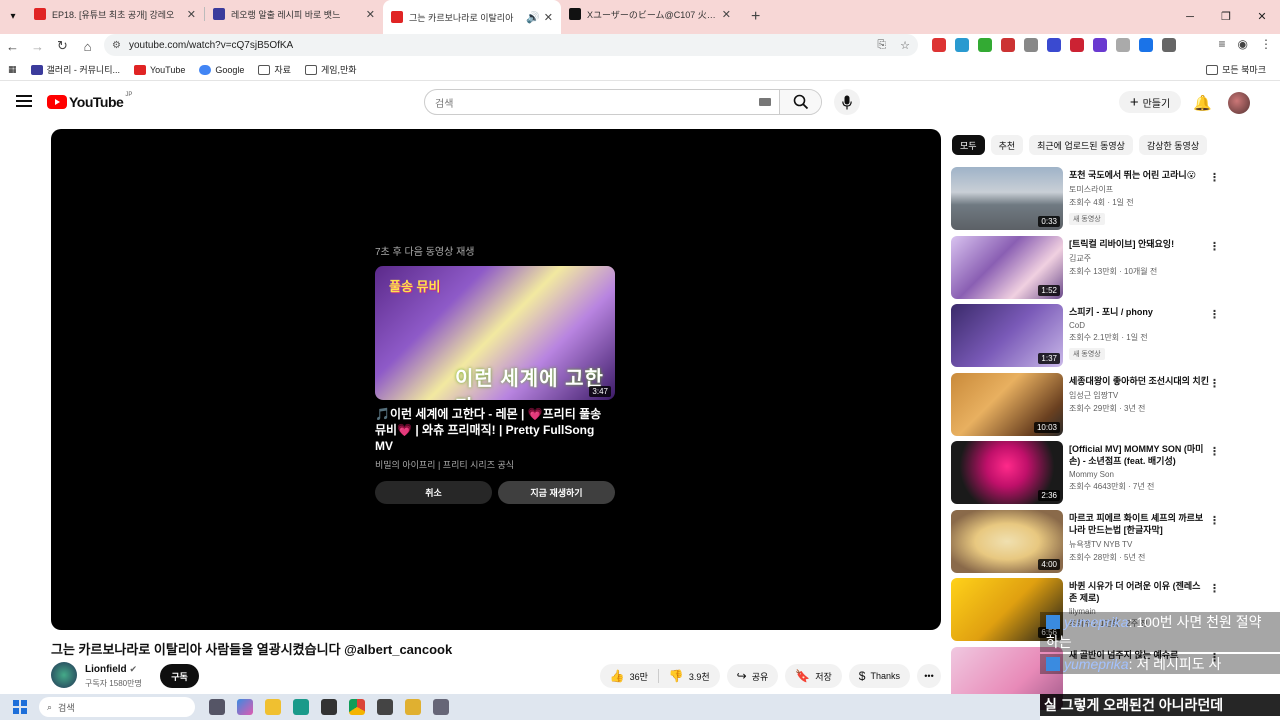  What do you see at coordinates (115, 14) in the screenshot?
I see `tab-0: EP18. [유튜브 최초 공개] 강레오 ✕` at bounding box center [115, 14].